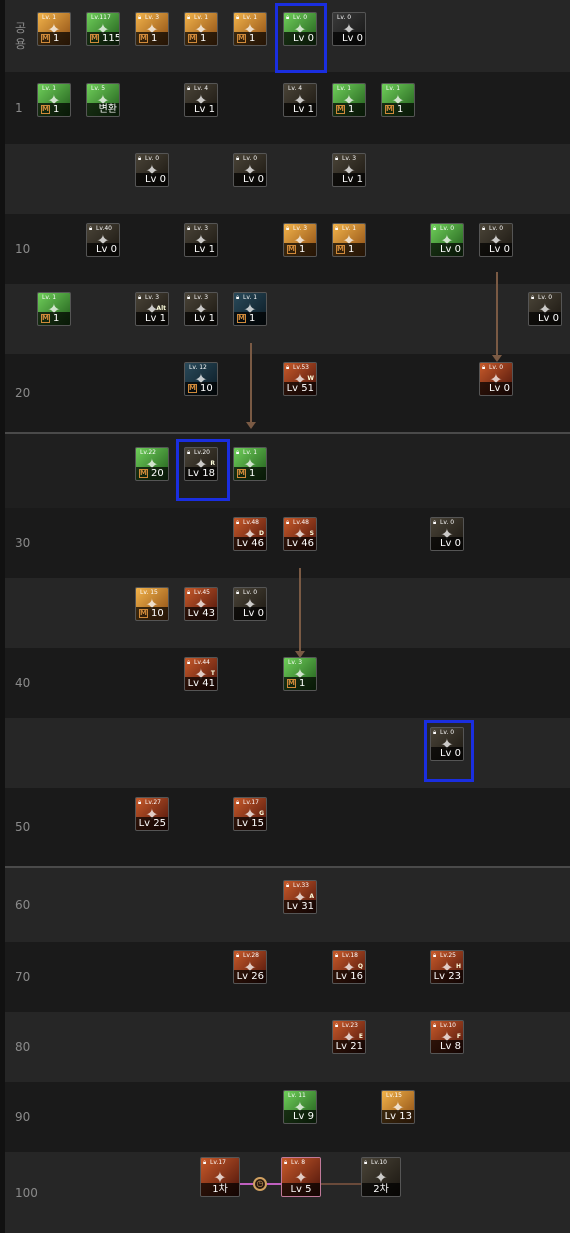  What do you see at coordinates (23, 1117) in the screenshot?
I see `tier-label: 90` at bounding box center [23, 1117].